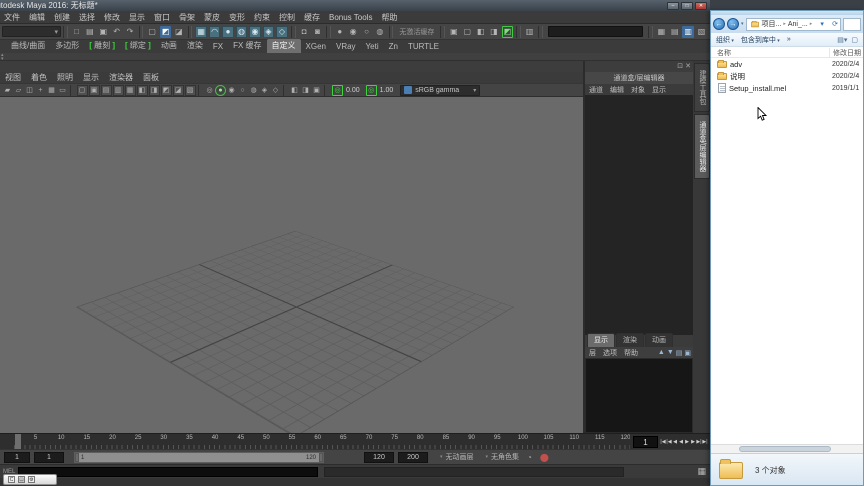 The height and width of the screenshot is (486, 864). Describe the element at coordinates (845, 53) in the screenshot. I see `column-header-date: 修改日期` at that location.